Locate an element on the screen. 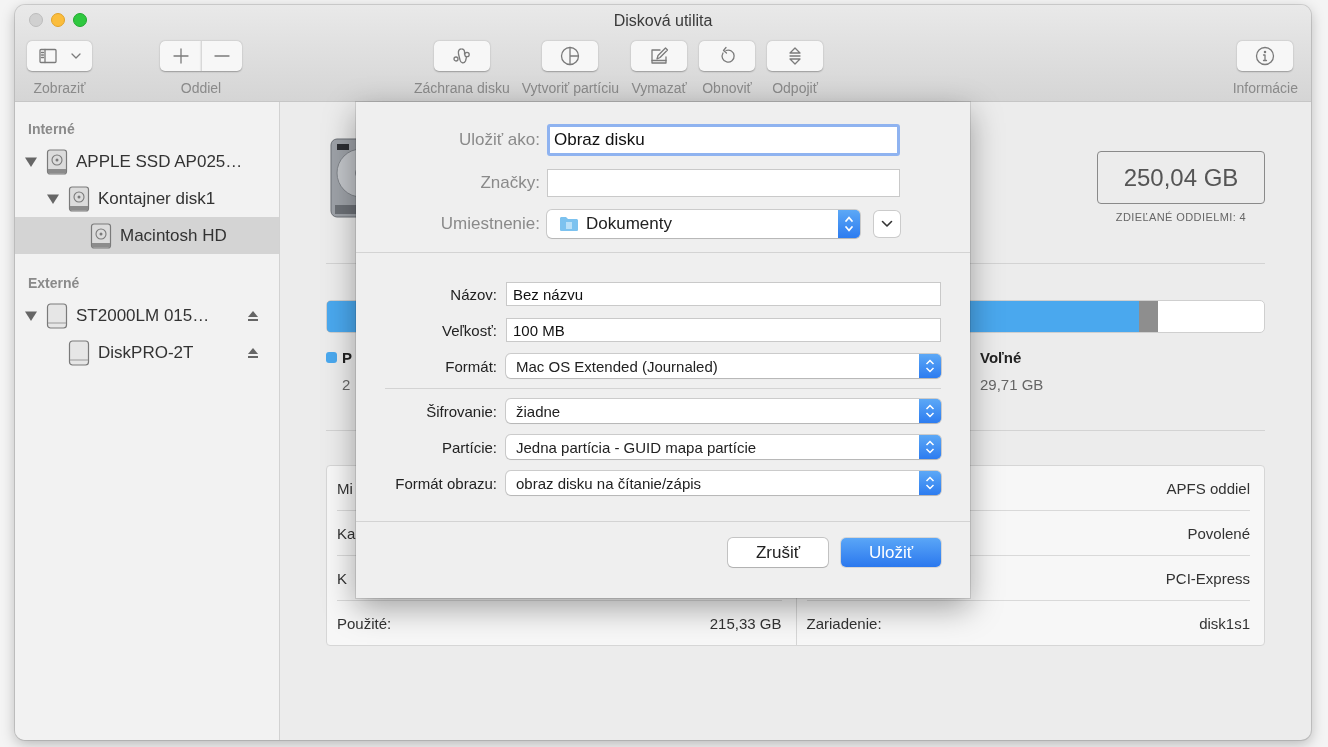  legend-value: 2 is located at coordinates (347, 384).